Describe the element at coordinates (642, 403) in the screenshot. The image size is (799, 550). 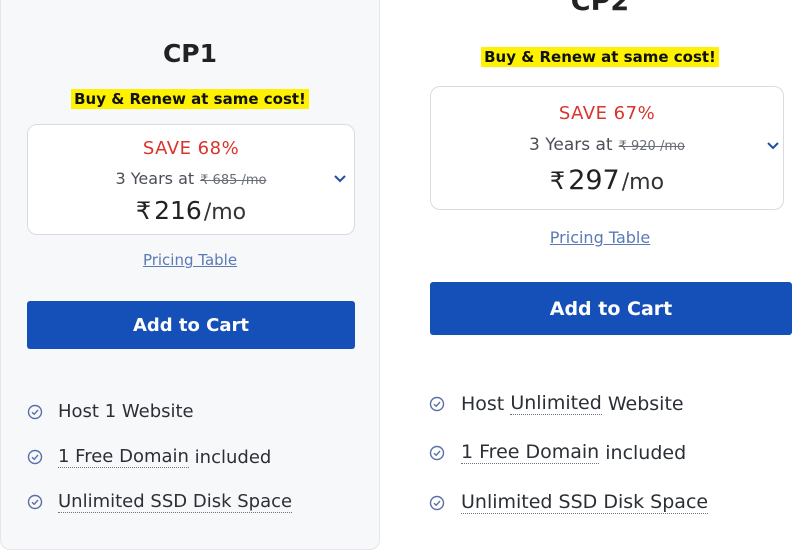
I see `feature-text: Website` at that location.